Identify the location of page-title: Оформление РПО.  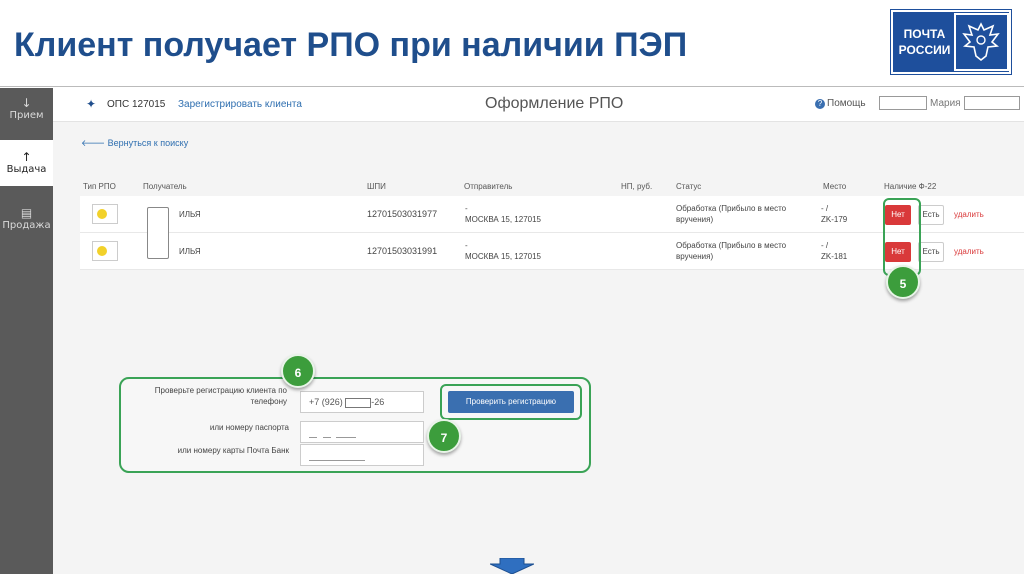
(554, 103).